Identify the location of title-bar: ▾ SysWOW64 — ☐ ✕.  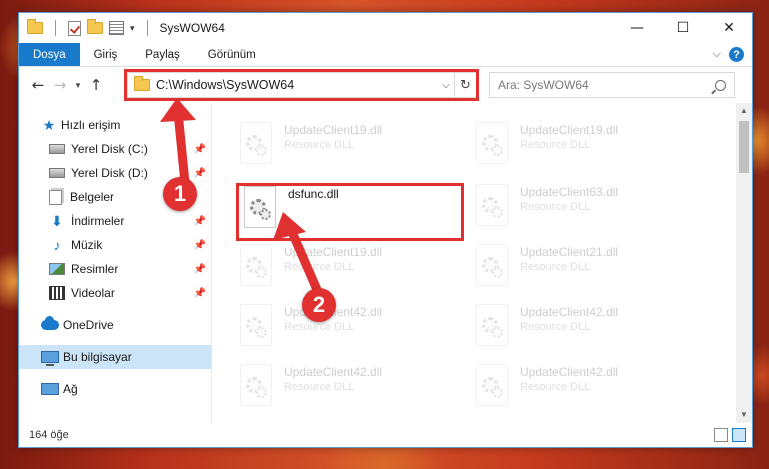
(385, 28).